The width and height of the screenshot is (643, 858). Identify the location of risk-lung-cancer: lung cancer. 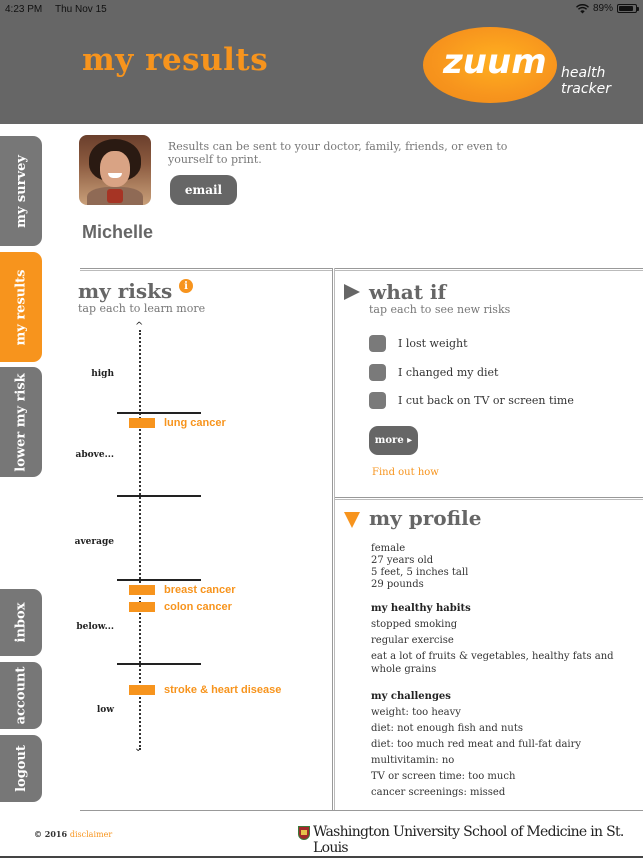
(177, 423).